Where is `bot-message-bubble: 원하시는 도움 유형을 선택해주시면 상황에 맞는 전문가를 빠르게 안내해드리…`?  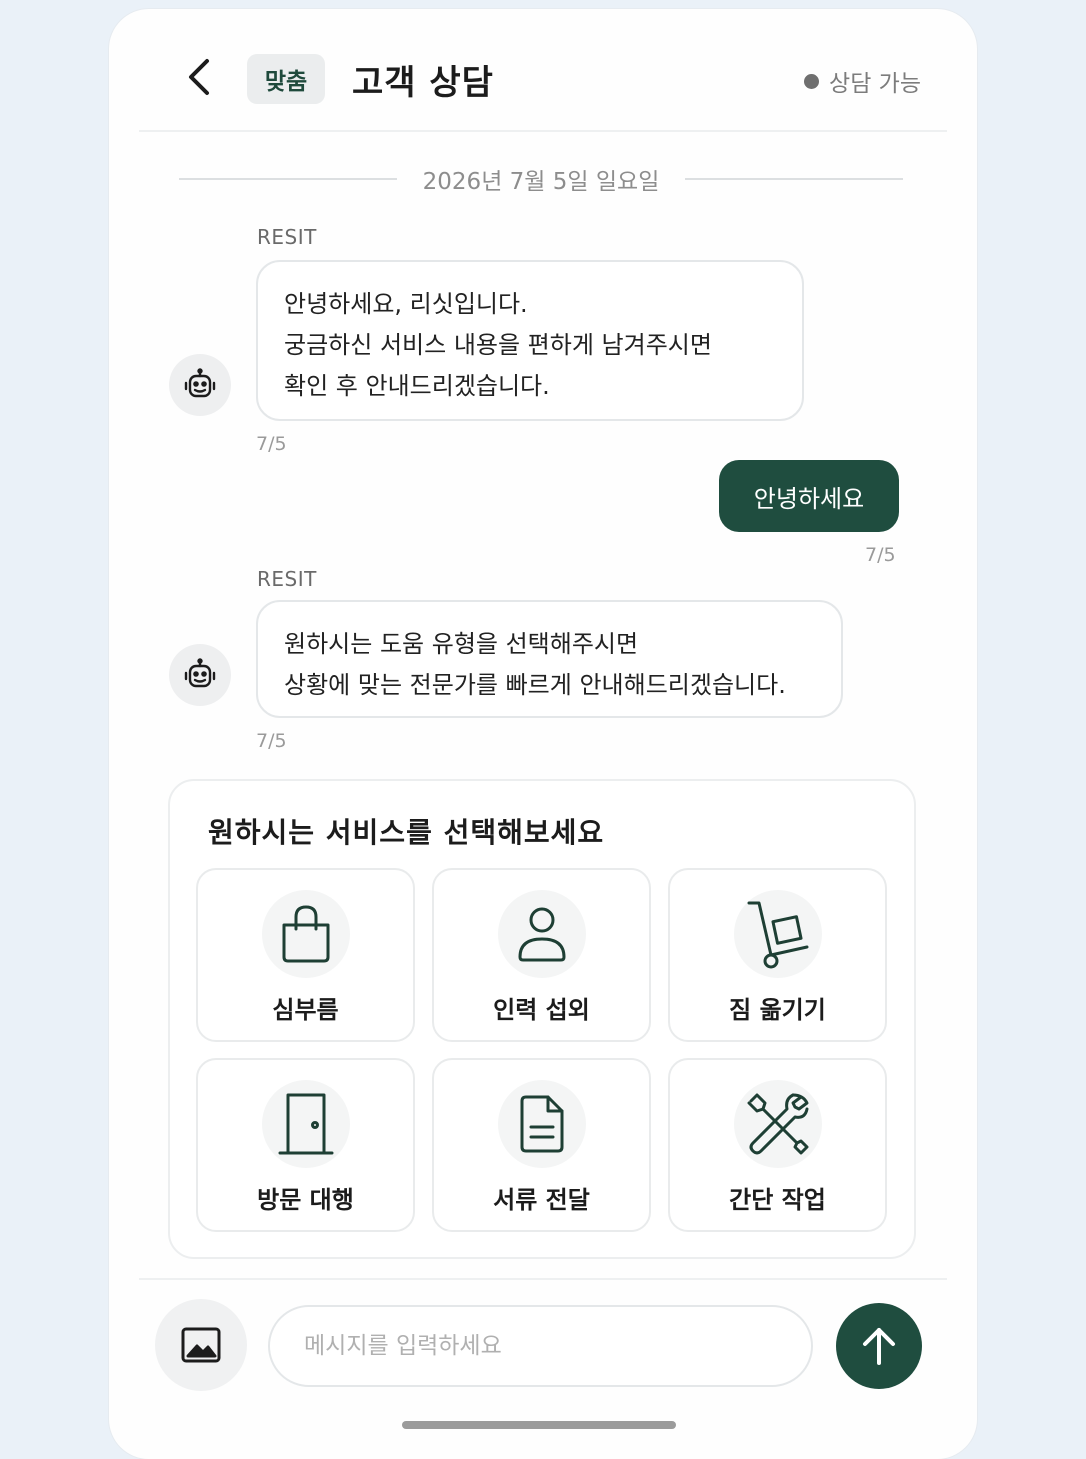 bot-message-bubble: 원하시는 도움 유형을 선택해주시면 상황에 맞는 전문가를 빠르게 안내해드리… is located at coordinates (549, 659).